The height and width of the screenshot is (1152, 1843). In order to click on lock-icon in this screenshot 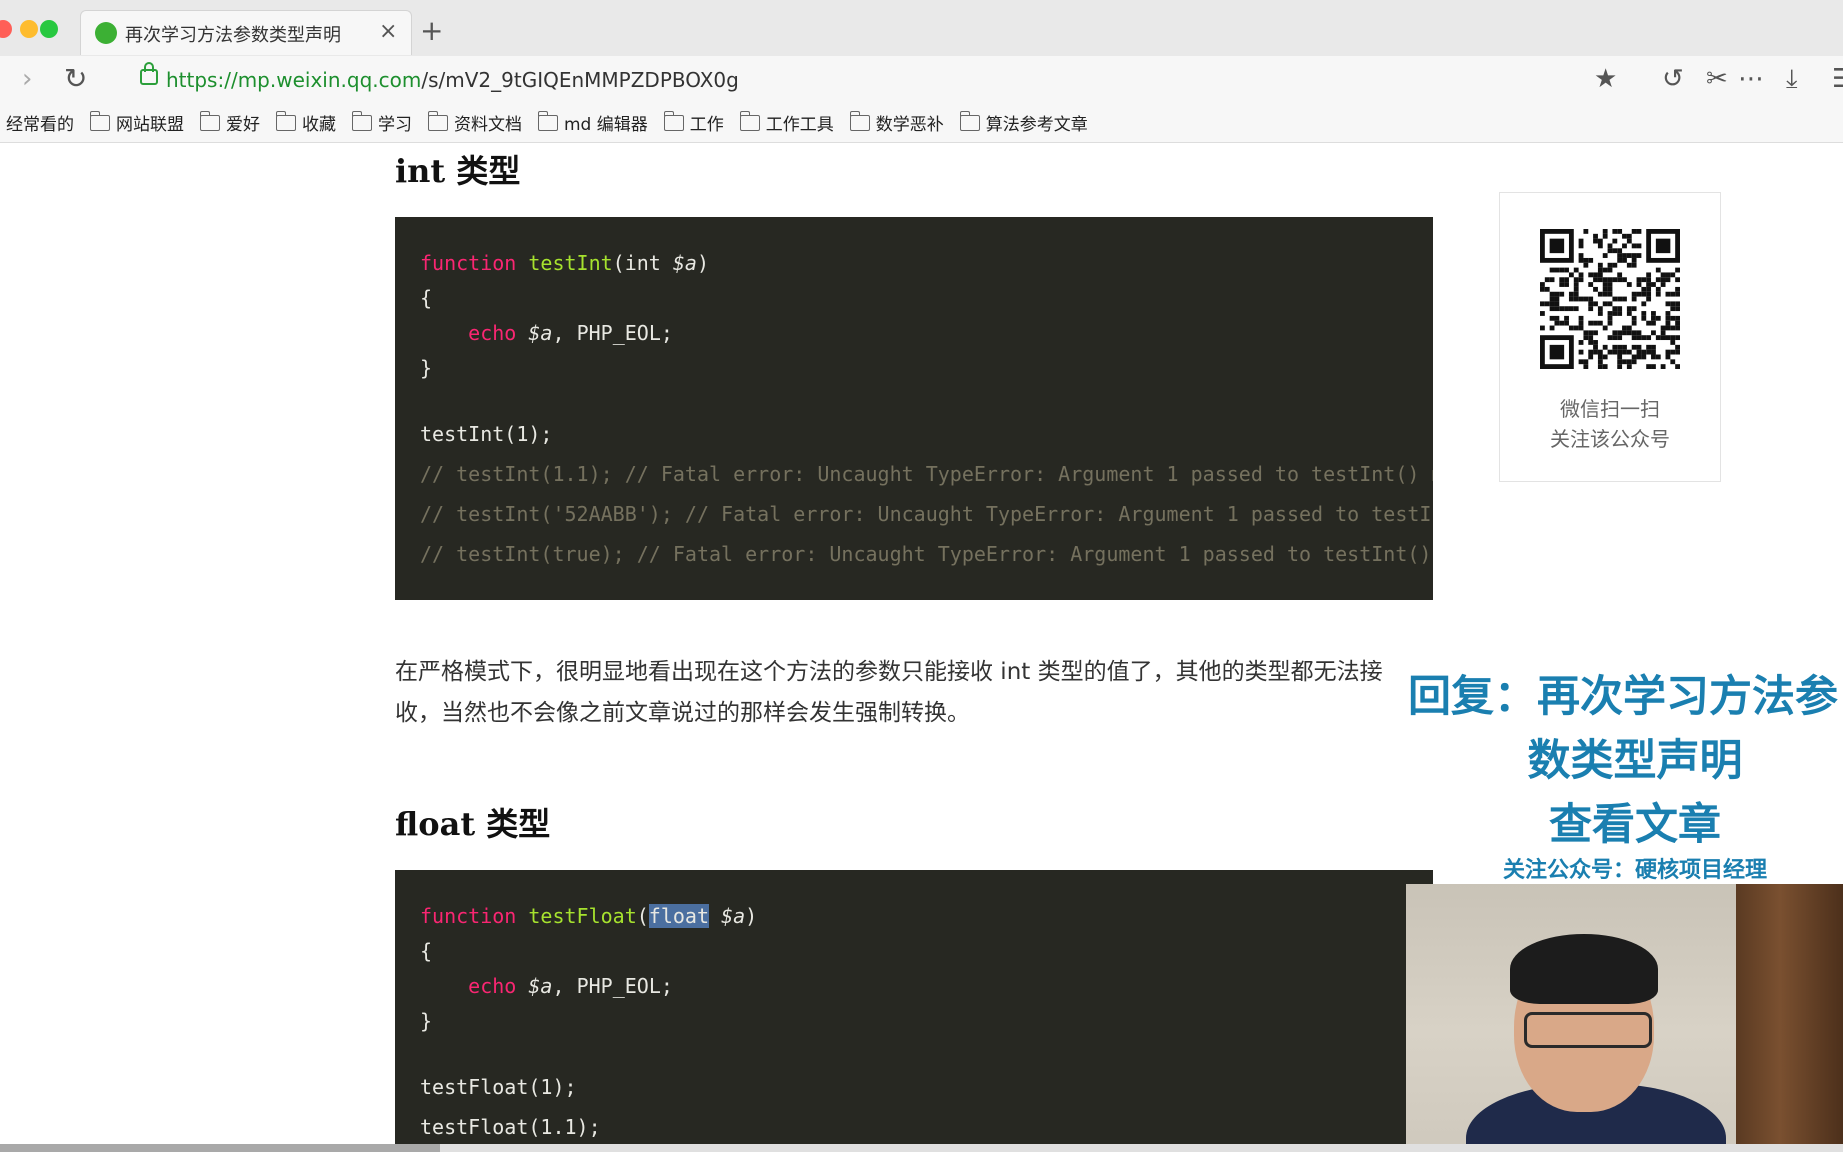, I will do `click(149, 73)`.